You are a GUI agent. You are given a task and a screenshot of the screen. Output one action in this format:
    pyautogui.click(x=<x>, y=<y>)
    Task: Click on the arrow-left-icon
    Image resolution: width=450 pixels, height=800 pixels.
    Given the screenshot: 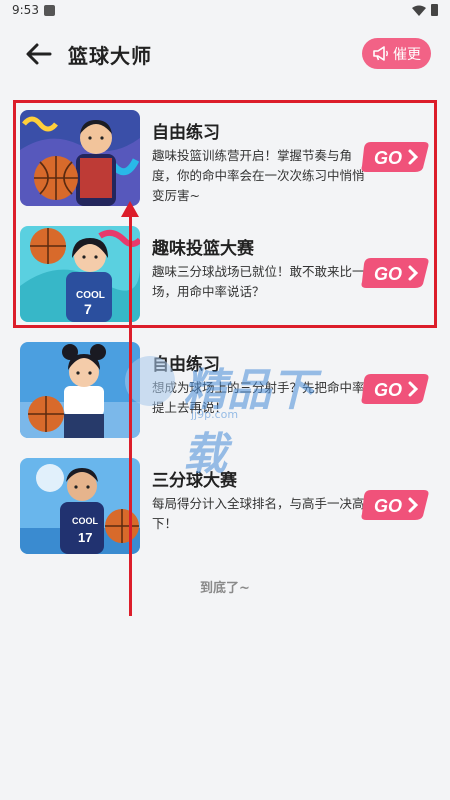 What is the action you would take?
    pyautogui.click(x=39, y=54)
    